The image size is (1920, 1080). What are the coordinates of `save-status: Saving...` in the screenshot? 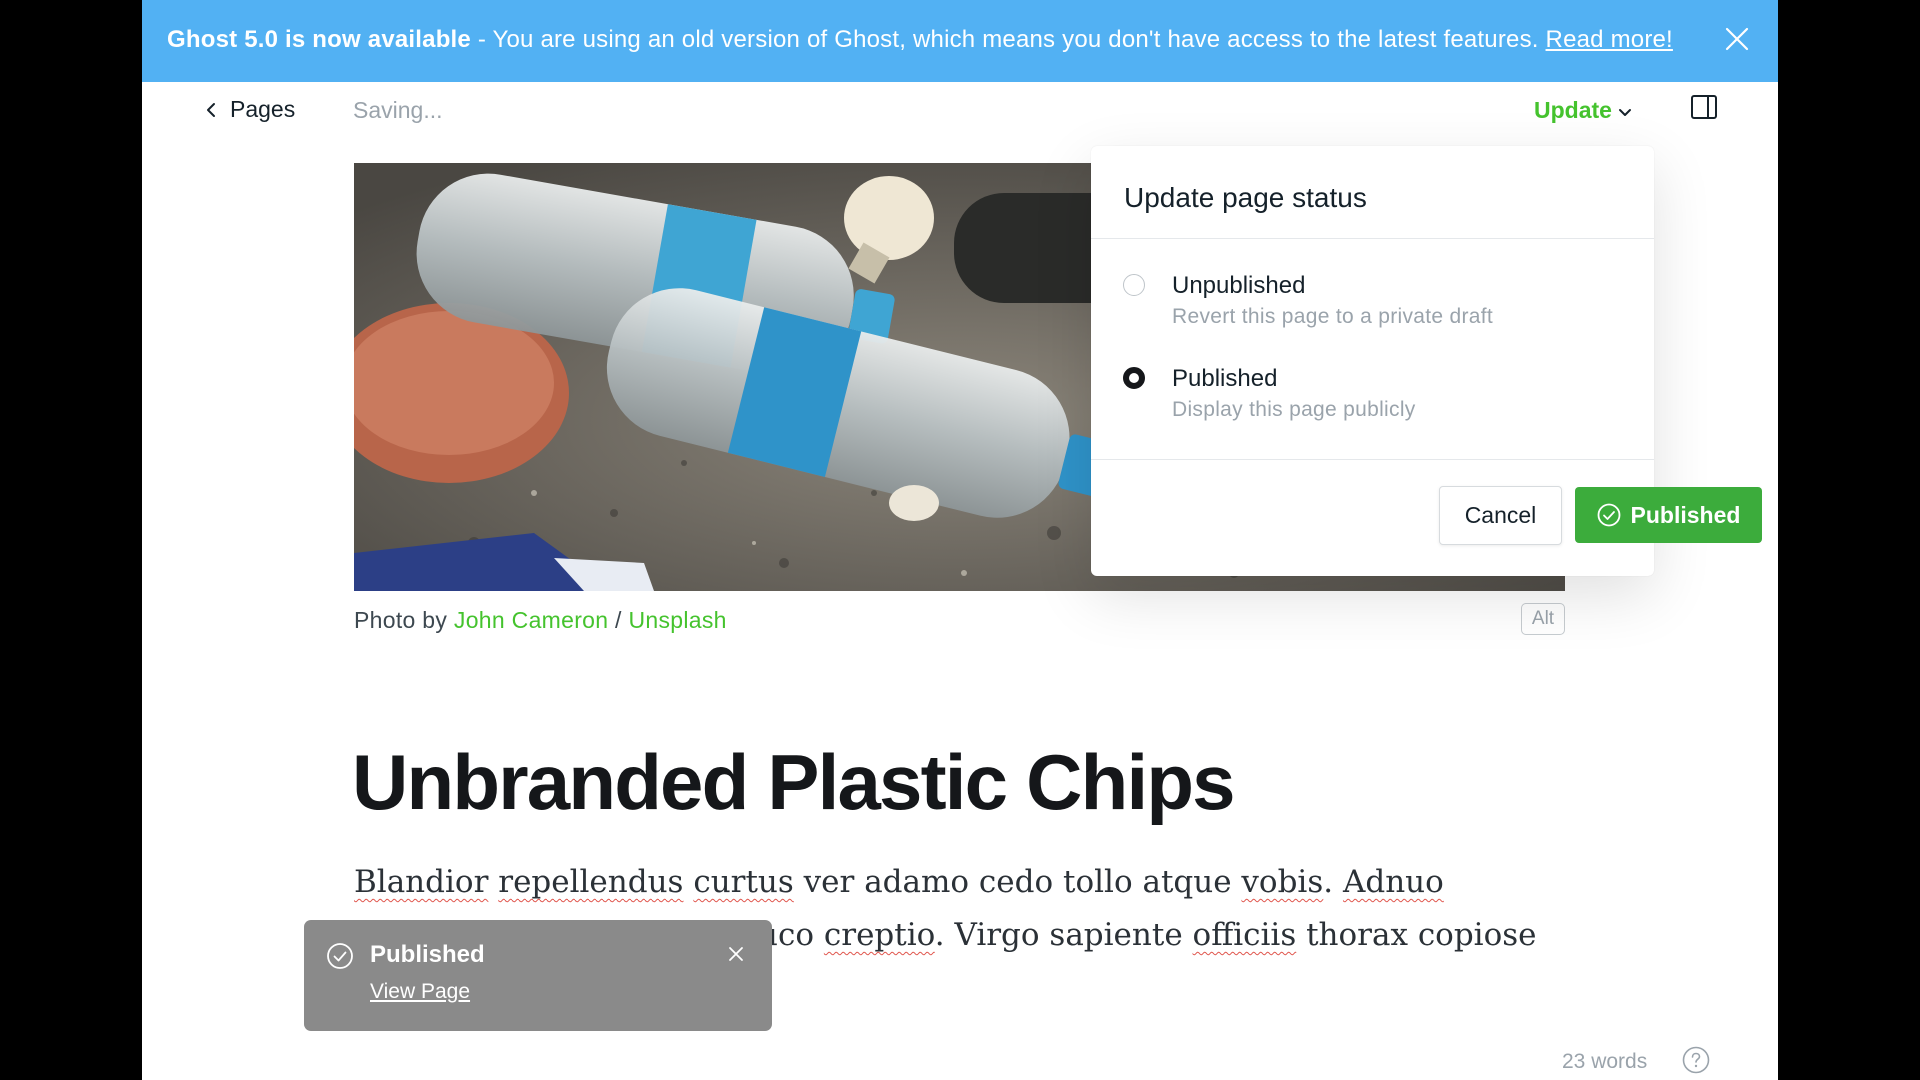 It's located at (398, 110).